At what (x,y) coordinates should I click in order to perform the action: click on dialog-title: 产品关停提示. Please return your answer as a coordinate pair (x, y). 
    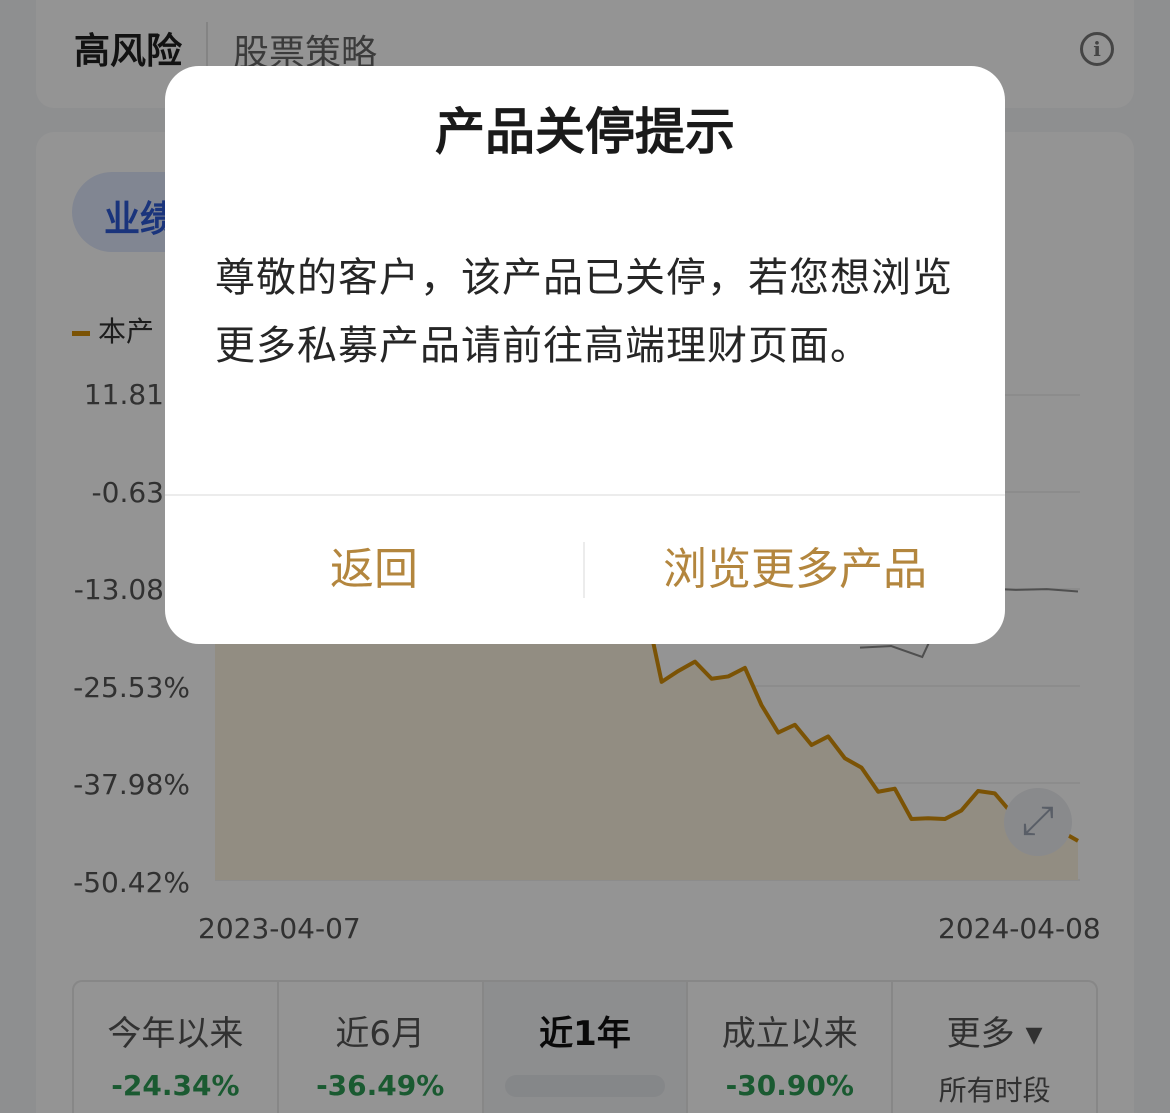
    Looking at the image, I should click on (585, 132).